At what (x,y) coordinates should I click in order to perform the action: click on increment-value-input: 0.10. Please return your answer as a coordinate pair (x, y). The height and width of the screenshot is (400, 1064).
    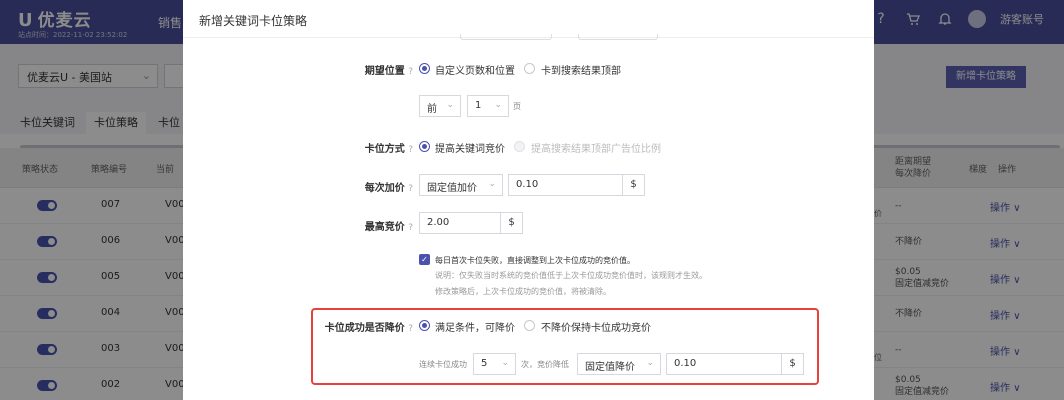
    Looking at the image, I should click on (565, 185).